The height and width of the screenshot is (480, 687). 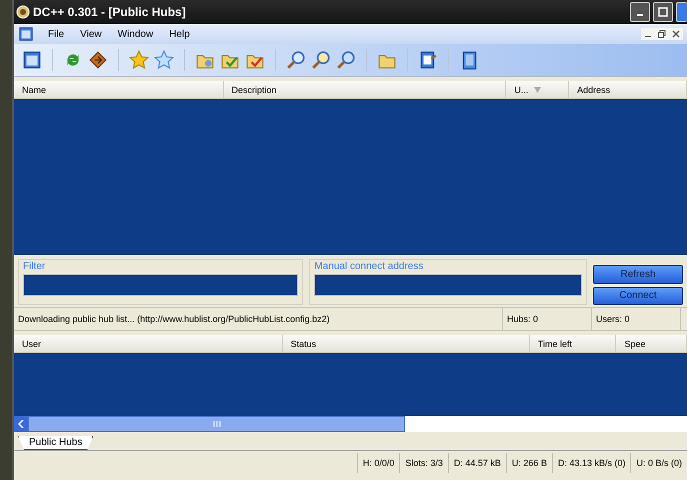 What do you see at coordinates (56, 34) in the screenshot?
I see `menu-item: File` at bounding box center [56, 34].